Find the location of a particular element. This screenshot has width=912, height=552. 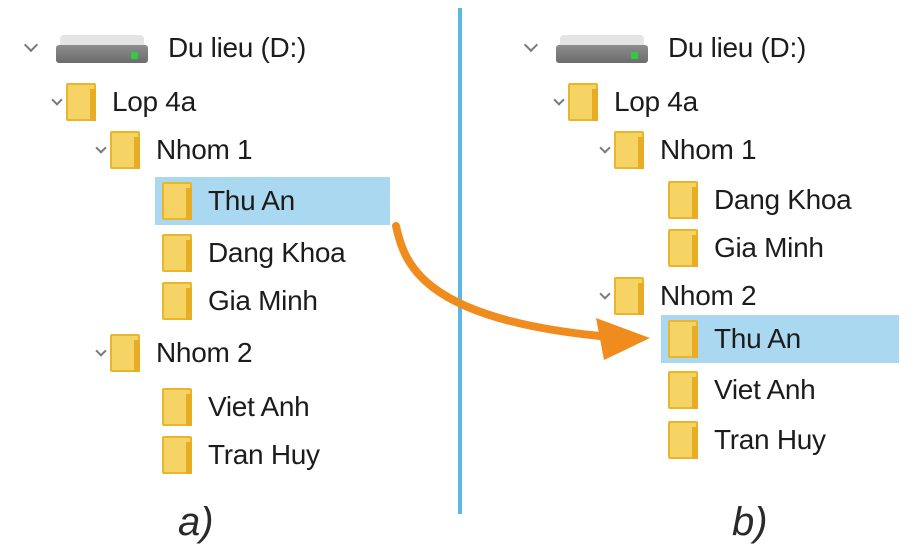

move-arrow-head is located at coordinates (623, 339).